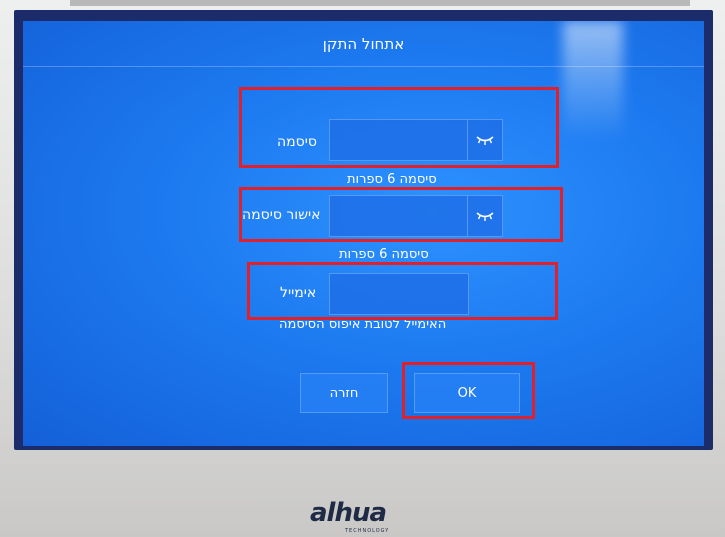  Describe the element at coordinates (468, 390) in the screenshot. I see `ok-button-highlight` at that location.